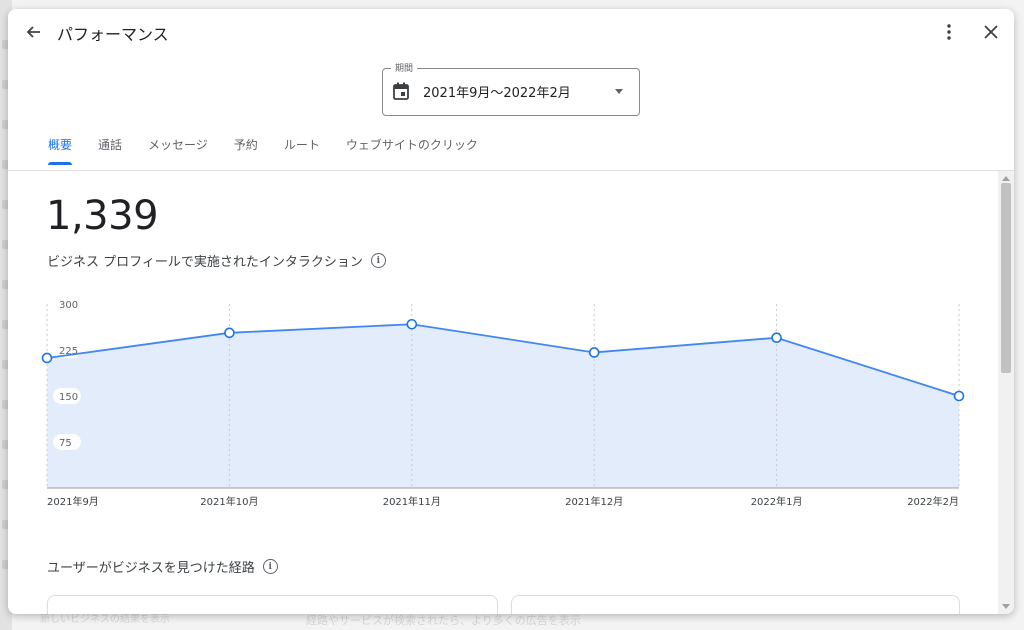 The image size is (1024, 630). I want to click on x-tick-label: 2022年1月, so click(777, 501).